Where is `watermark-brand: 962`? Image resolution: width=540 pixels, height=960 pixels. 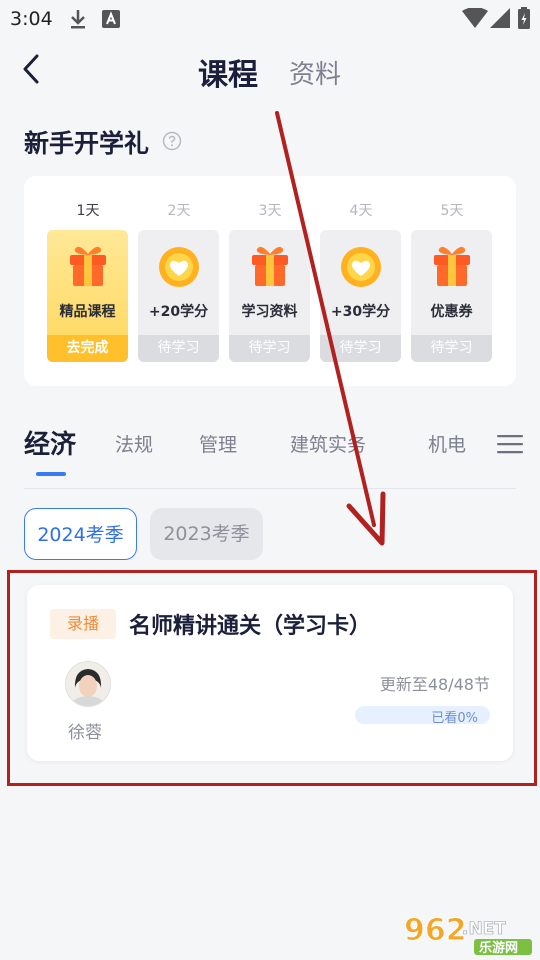
watermark-brand: 962 is located at coordinates (435, 930).